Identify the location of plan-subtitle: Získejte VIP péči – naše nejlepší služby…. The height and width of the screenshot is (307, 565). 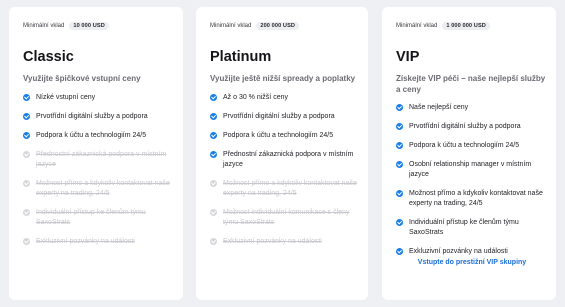
(471, 84).